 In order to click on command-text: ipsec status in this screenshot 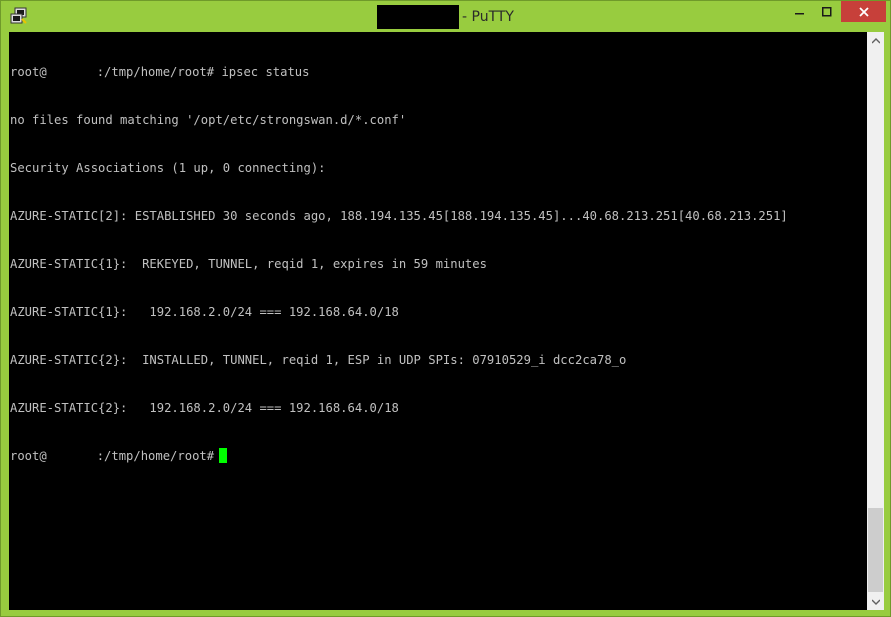, I will do `click(265, 72)`.